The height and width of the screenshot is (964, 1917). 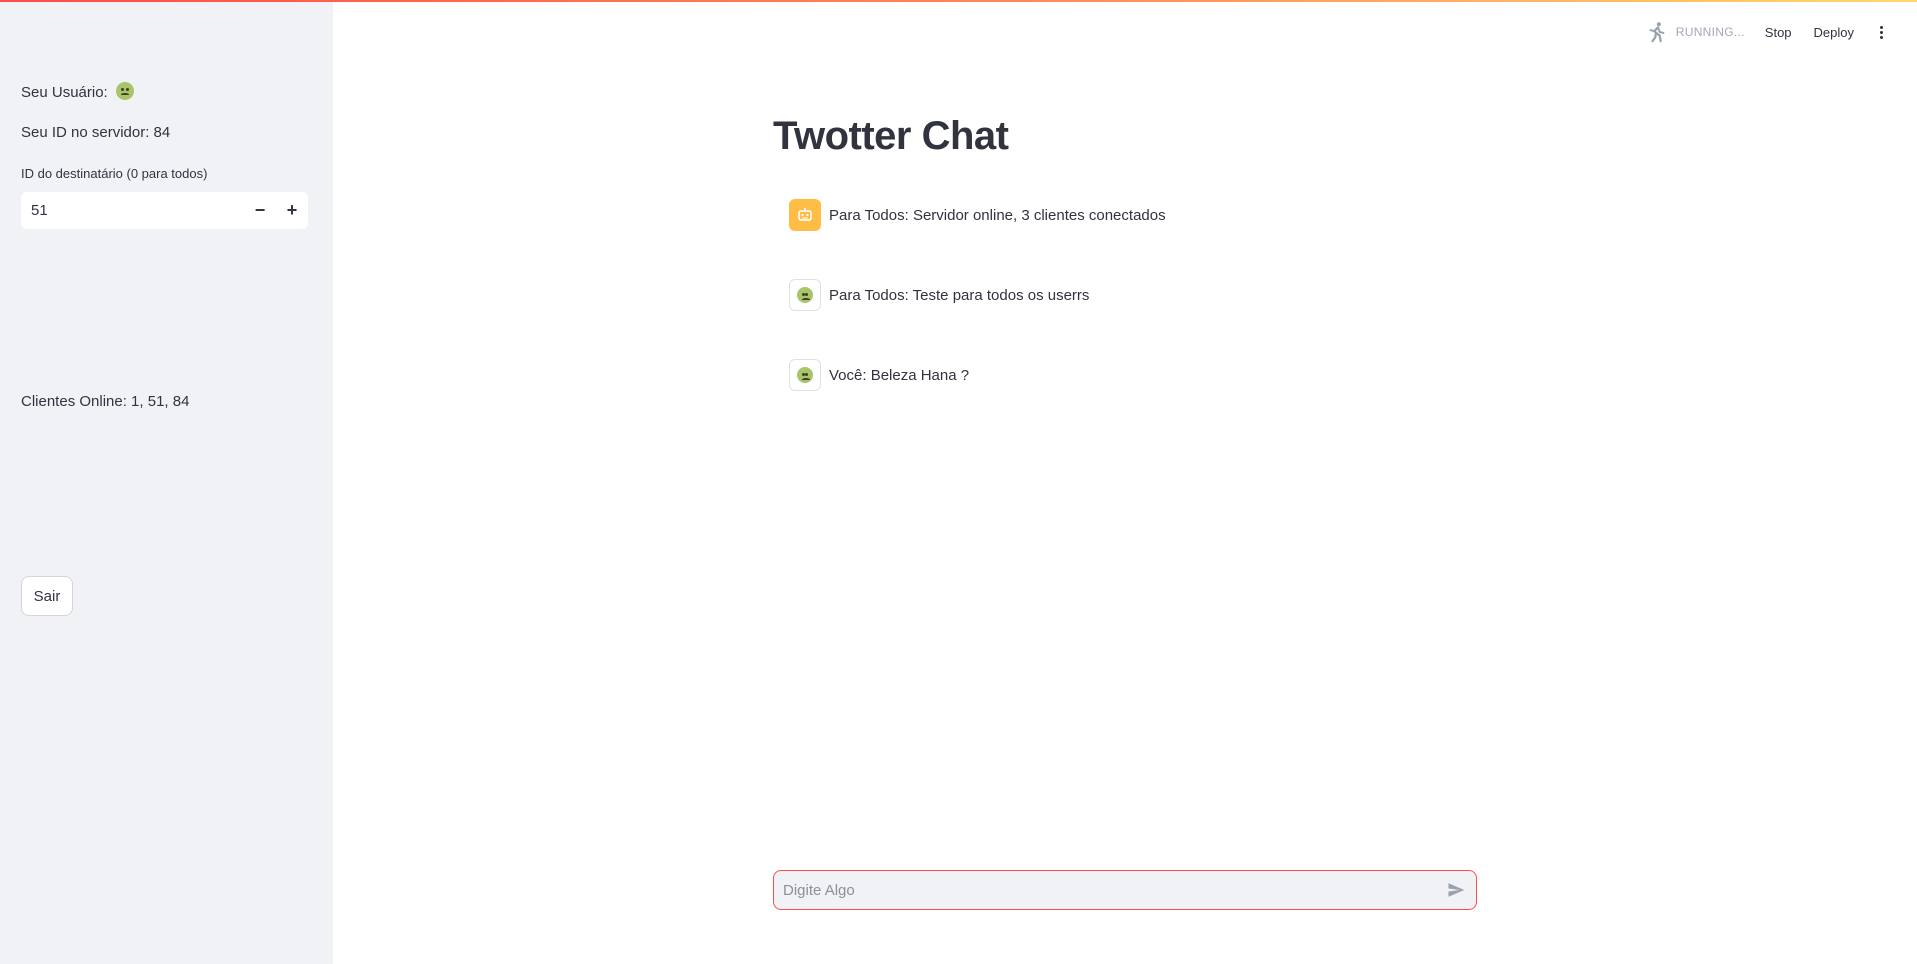 What do you see at coordinates (105, 401) in the screenshot?
I see `online-clients-text: Clientes Online: 1, 51, 84` at bounding box center [105, 401].